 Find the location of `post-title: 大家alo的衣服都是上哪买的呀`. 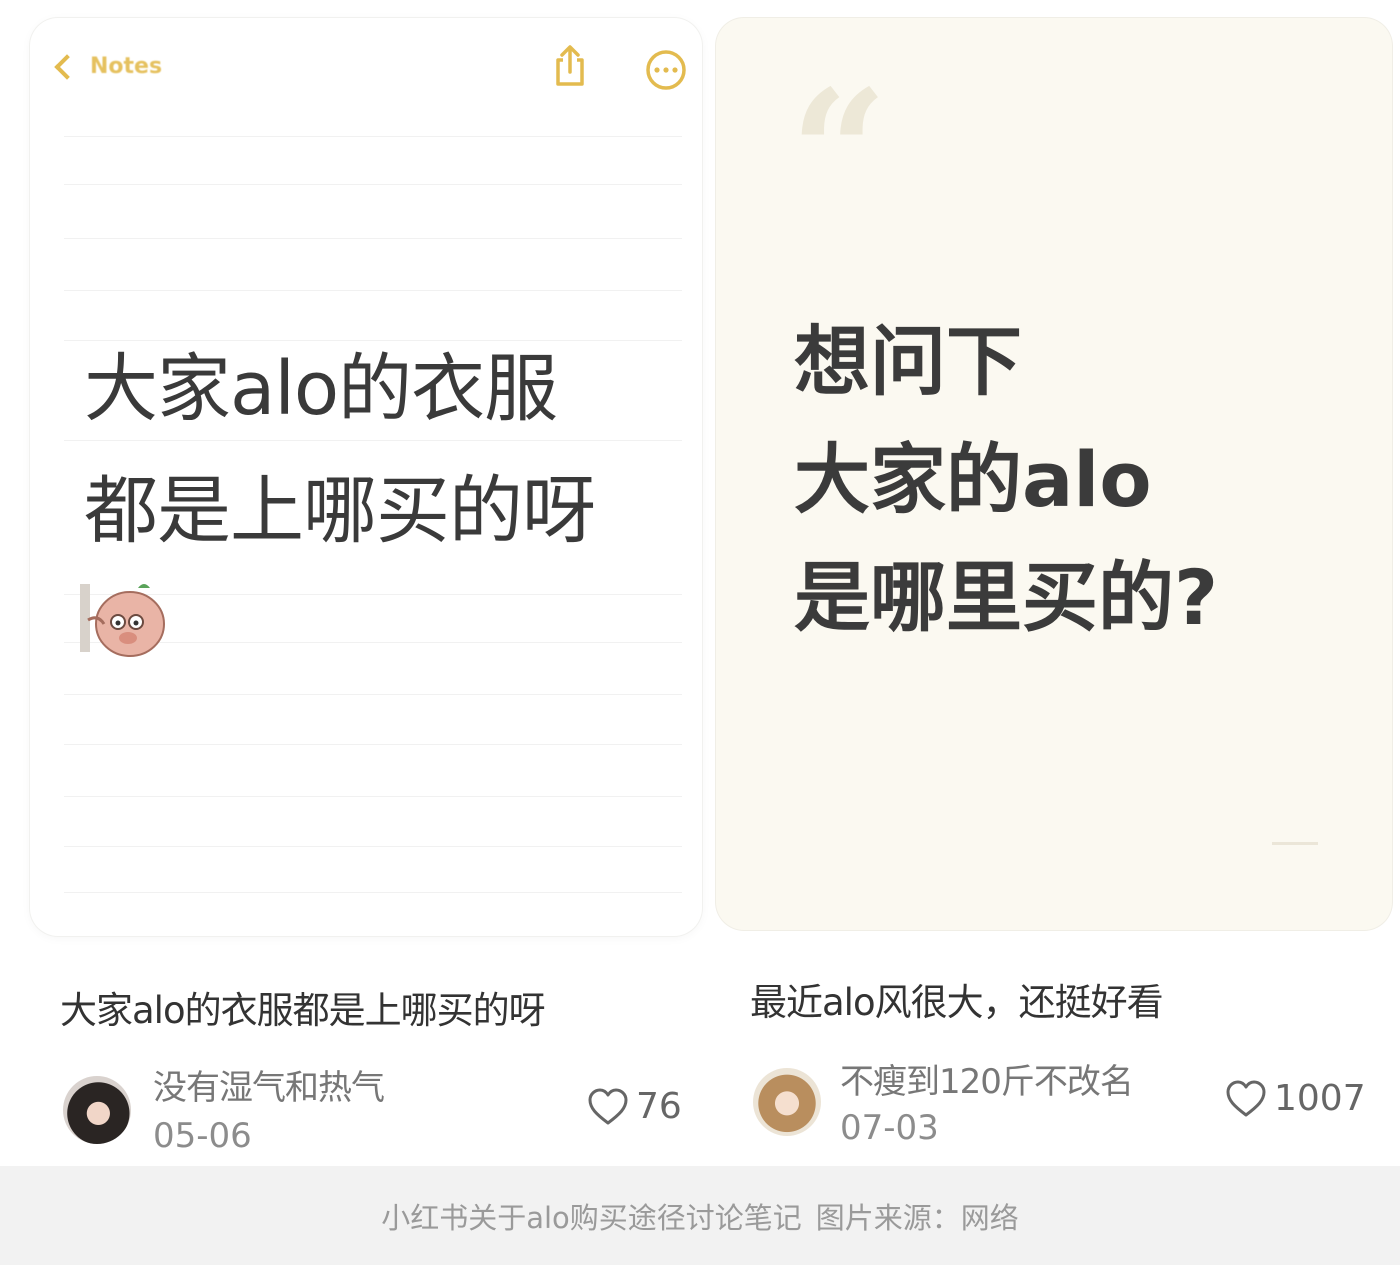

post-title: 大家alo的衣服都是上哪买的呀 is located at coordinates (303, 1007).